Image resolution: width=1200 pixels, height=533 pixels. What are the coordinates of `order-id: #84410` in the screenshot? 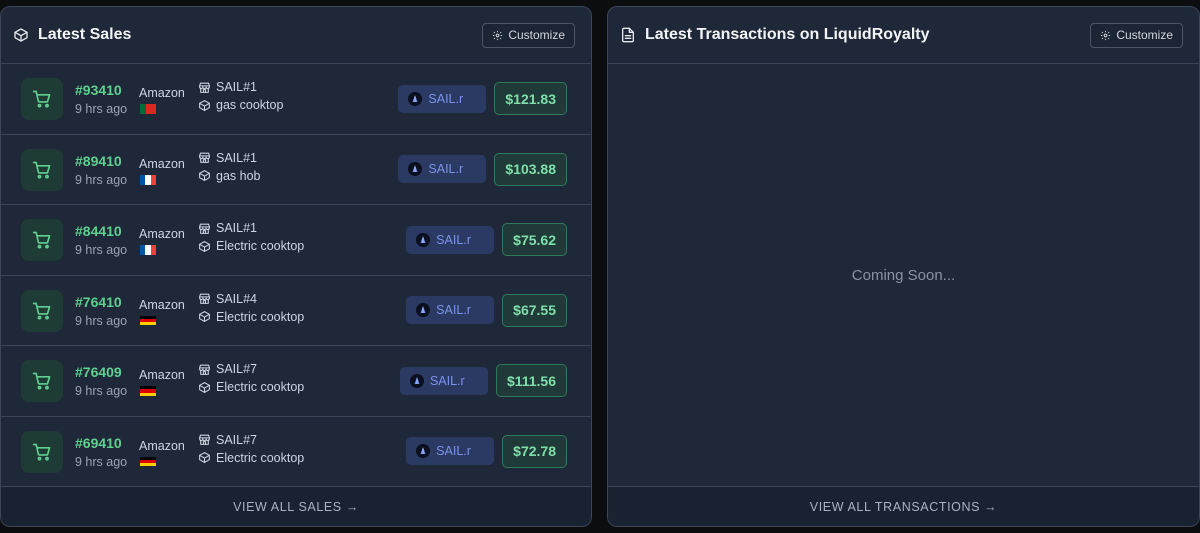 It's located at (98, 231).